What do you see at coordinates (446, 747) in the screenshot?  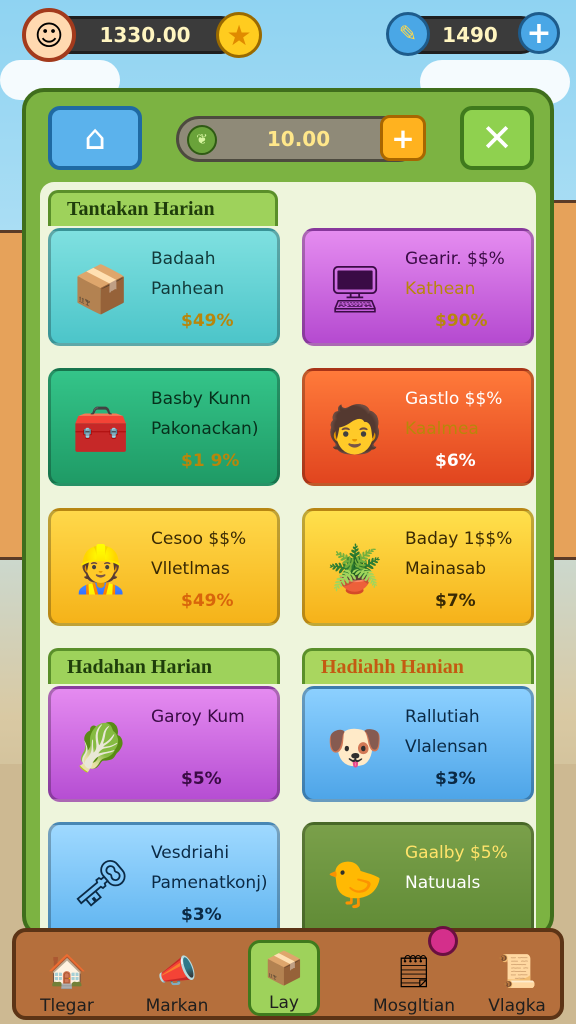 I see `card-subtitle: Vlalensan` at bounding box center [446, 747].